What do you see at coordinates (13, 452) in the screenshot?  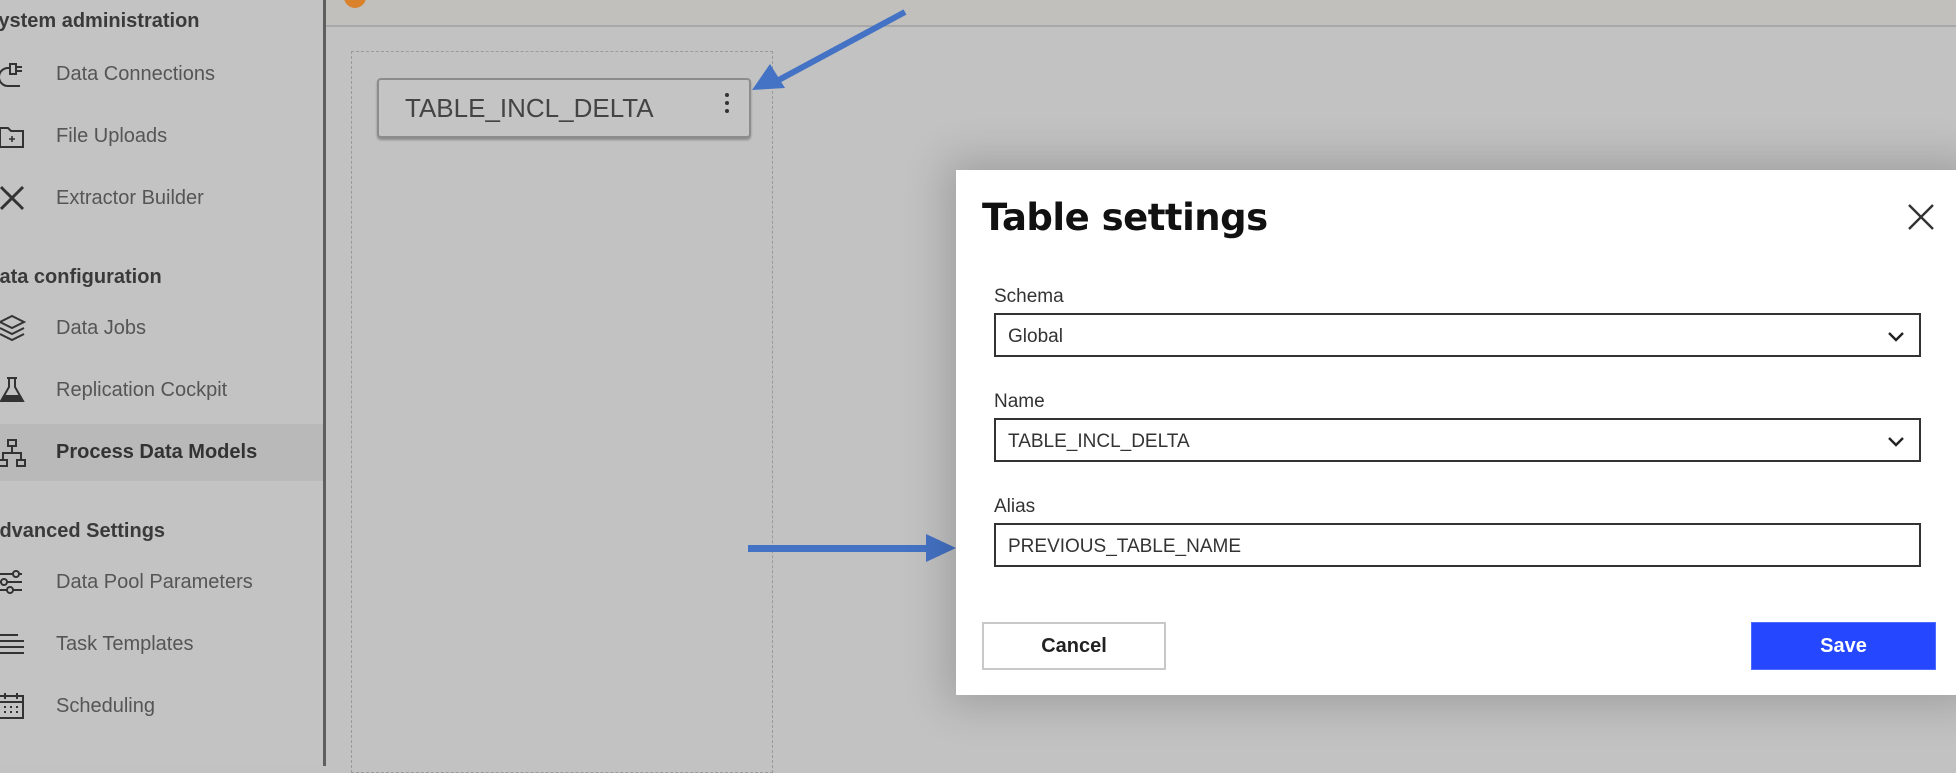 I see `hierarchy-icon` at bounding box center [13, 452].